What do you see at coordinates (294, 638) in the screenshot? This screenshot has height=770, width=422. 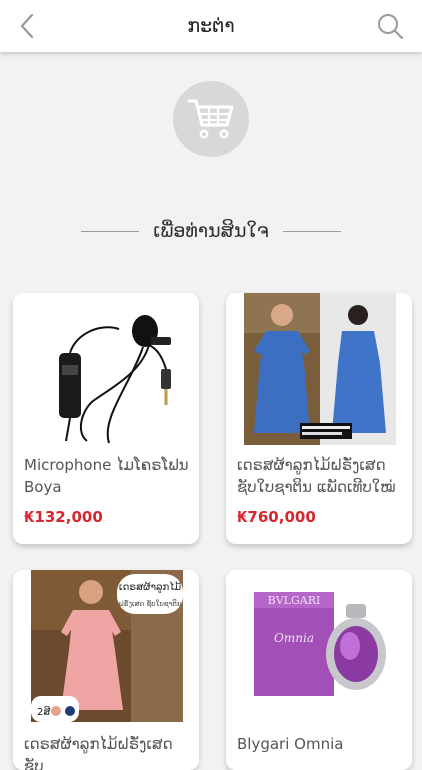 I see `image-product-text: Omnia` at bounding box center [294, 638].